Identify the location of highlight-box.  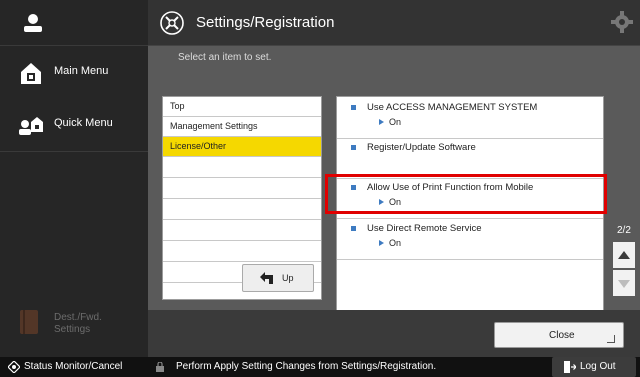
(466, 194).